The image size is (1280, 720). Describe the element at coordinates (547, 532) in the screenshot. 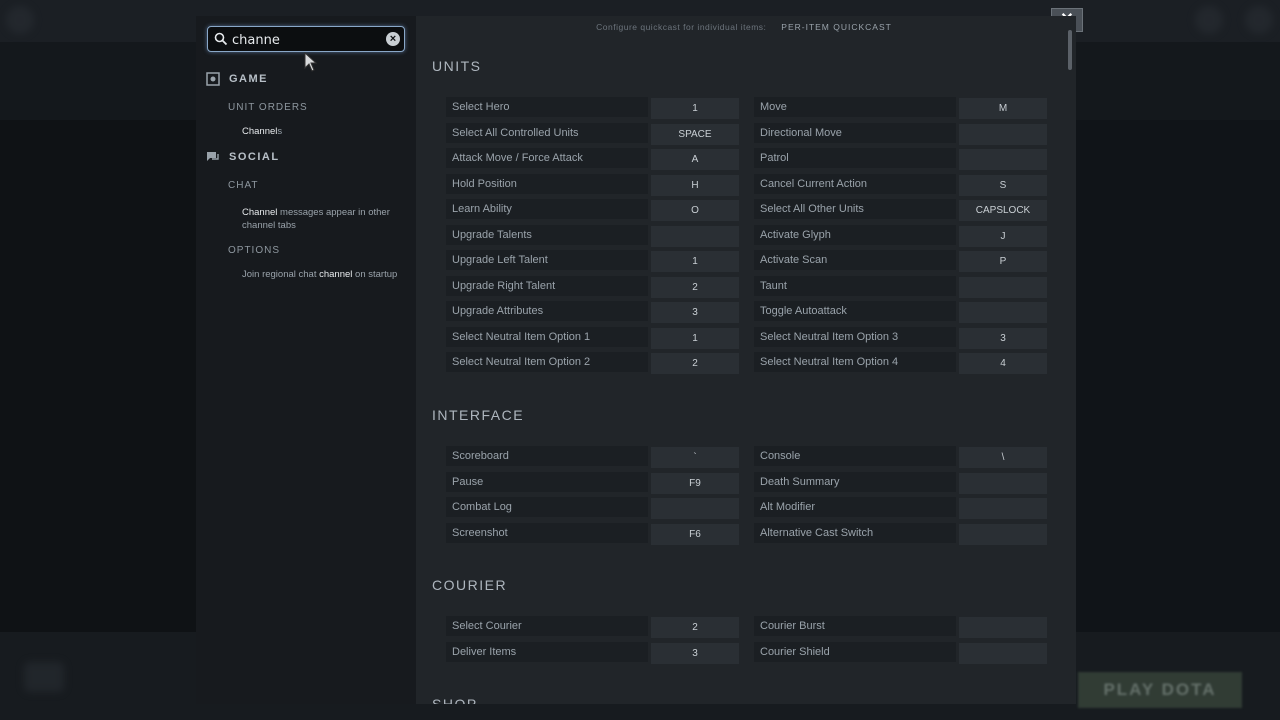

I see `hotkey-label: Screenshot` at that location.